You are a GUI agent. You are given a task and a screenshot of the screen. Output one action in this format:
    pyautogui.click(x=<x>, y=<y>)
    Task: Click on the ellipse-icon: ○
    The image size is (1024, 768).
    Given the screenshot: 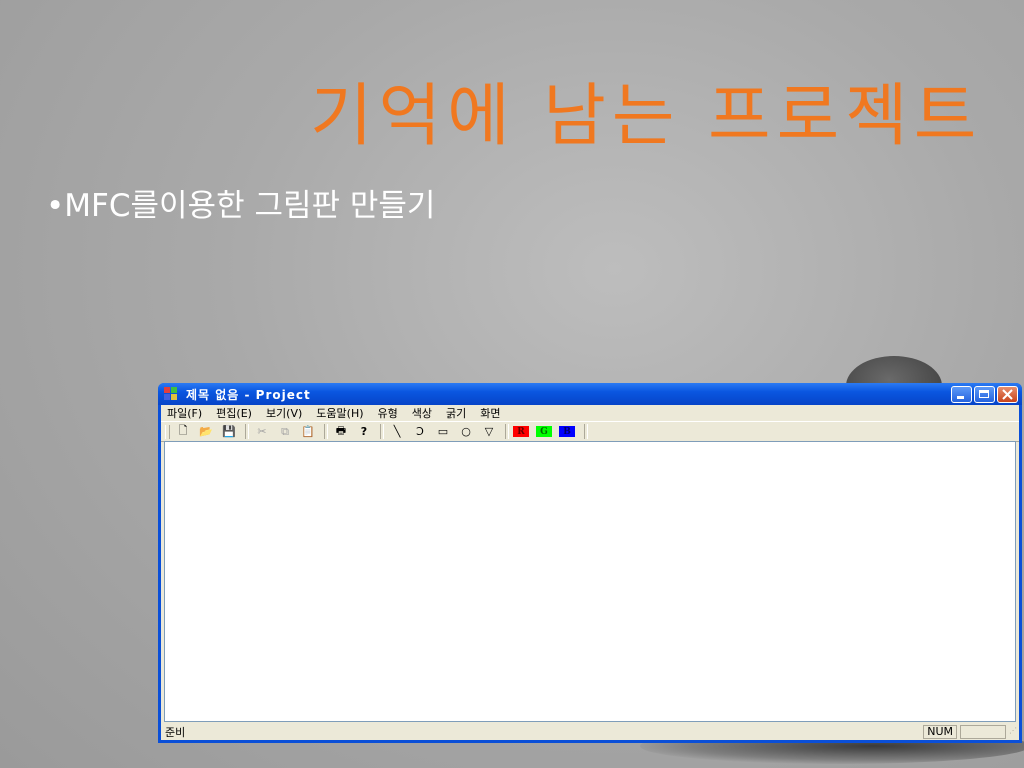 What is the action you would take?
    pyautogui.click(x=466, y=432)
    